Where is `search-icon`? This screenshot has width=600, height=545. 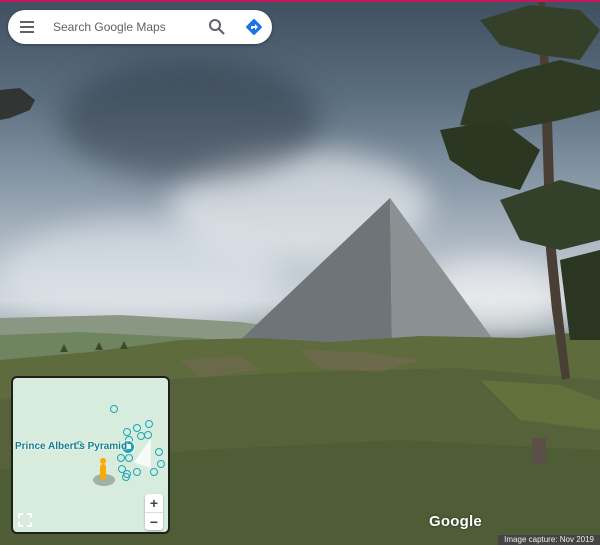
search-icon is located at coordinates (217, 27).